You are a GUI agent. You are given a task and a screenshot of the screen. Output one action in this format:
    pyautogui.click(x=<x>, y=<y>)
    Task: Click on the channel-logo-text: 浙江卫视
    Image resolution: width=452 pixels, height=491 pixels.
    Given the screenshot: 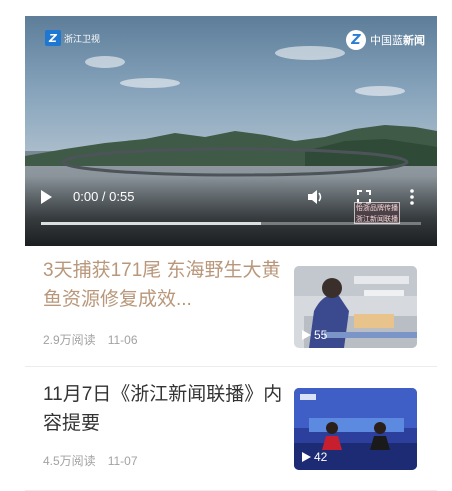 What is the action you would take?
    pyautogui.click(x=82, y=39)
    